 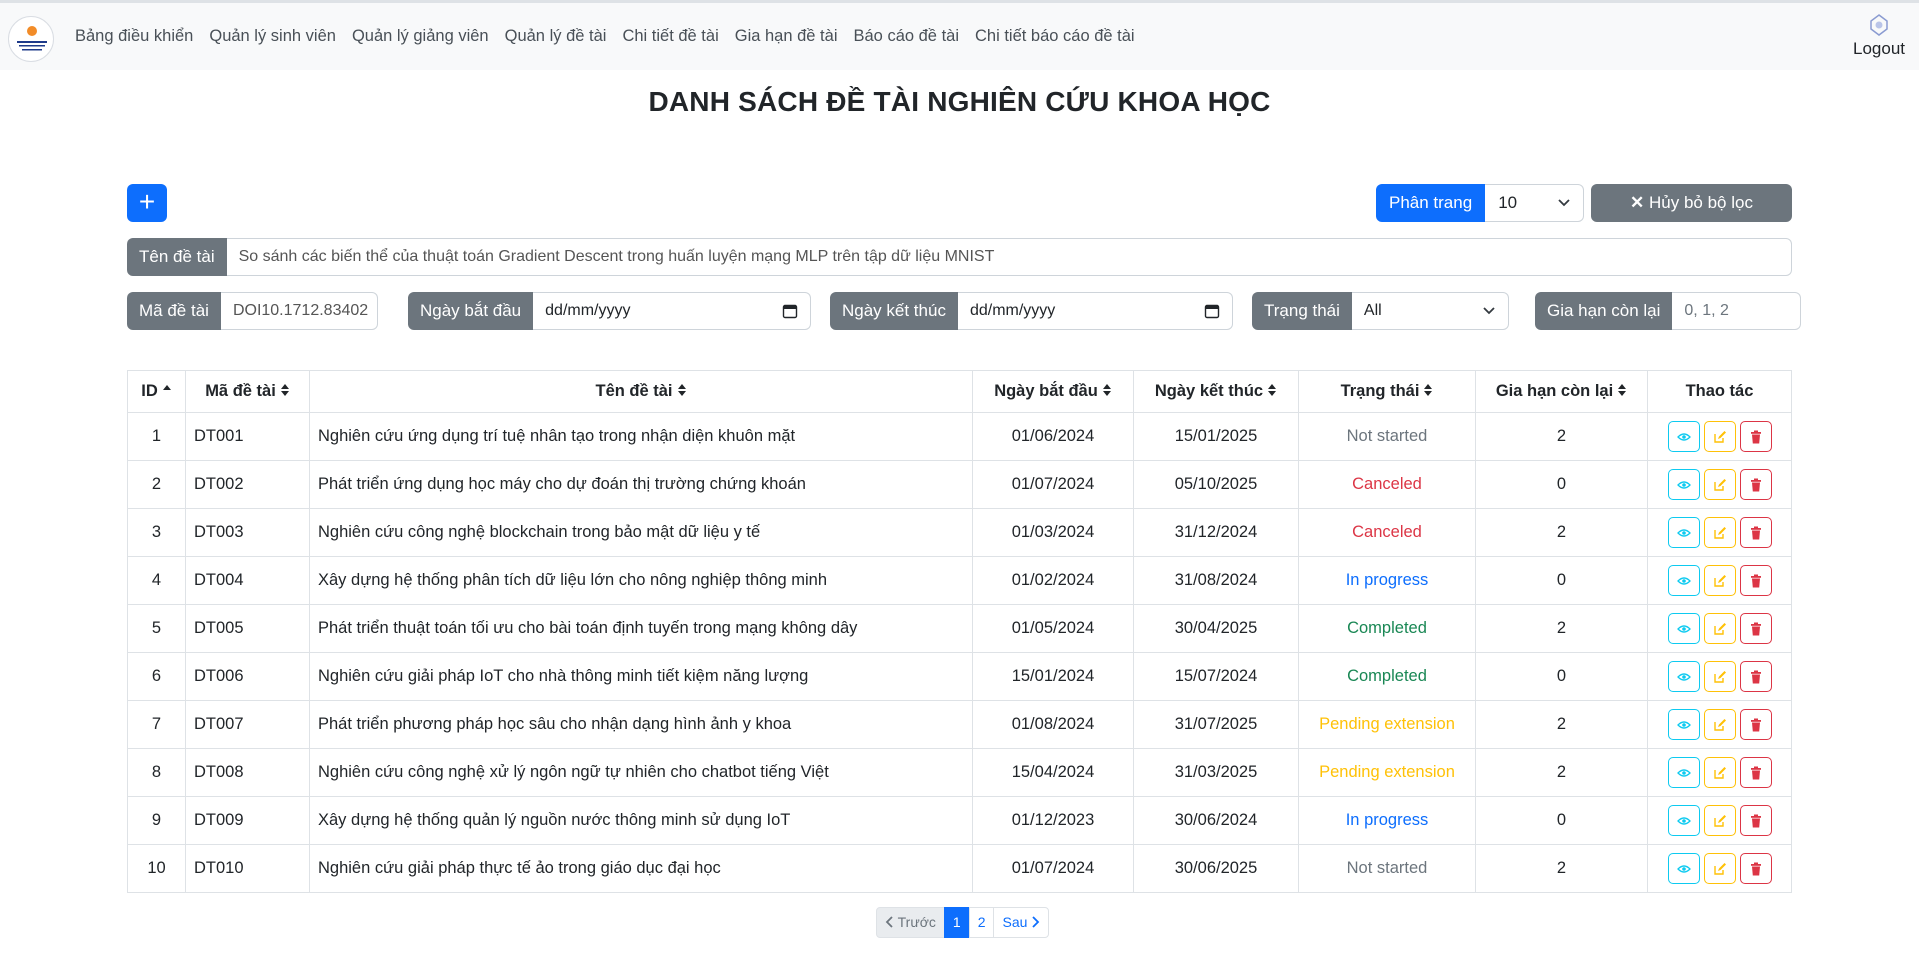 I want to click on col-header-id: ID, so click(x=156, y=391).